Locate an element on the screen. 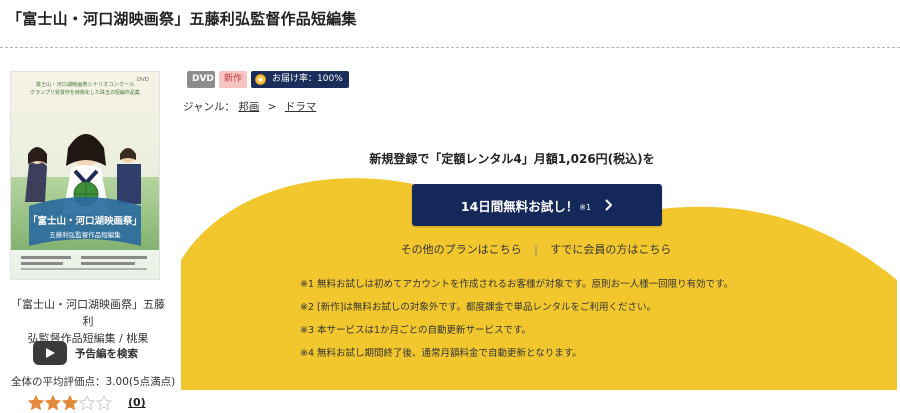 The image size is (900, 413). plan-links: その他のプランはこちら | すでに会員の方はこちら is located at coordinates (536, 249).